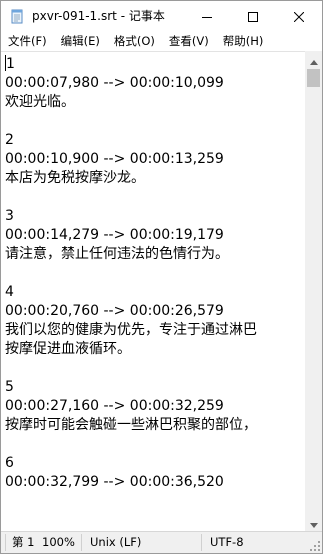 The image size is (323, 554). What do you see at coordinates (9, 216) in the screenshot?
I see `text-line: 3` at bounding box center [9, 216].